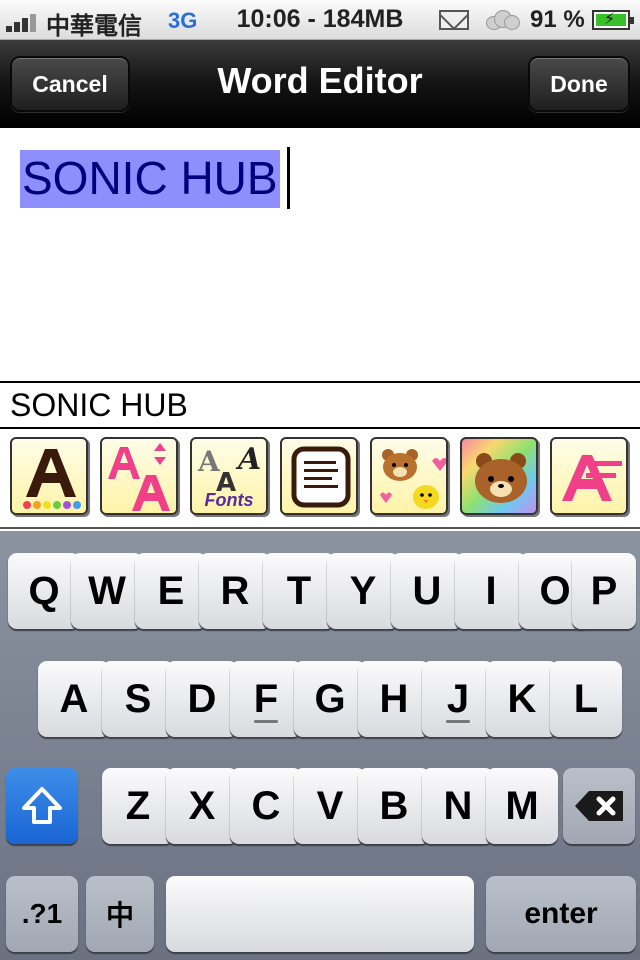 The image size is (640, 960). Describe the element at coordinates (248, 459) in the screenshot. I see `svg-text: A` at that location.